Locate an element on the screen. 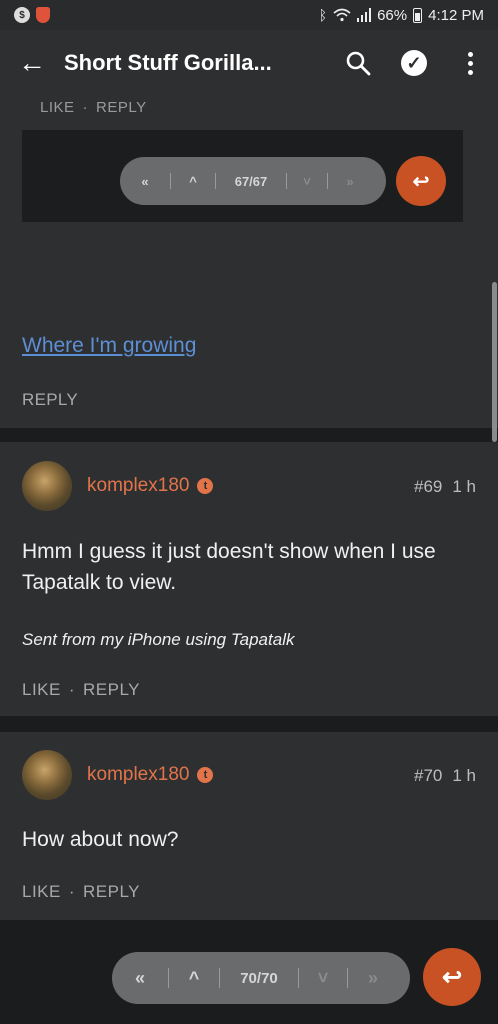 This screenshot has width=498, height=1024. search-button is located at coordinates (358, 63).